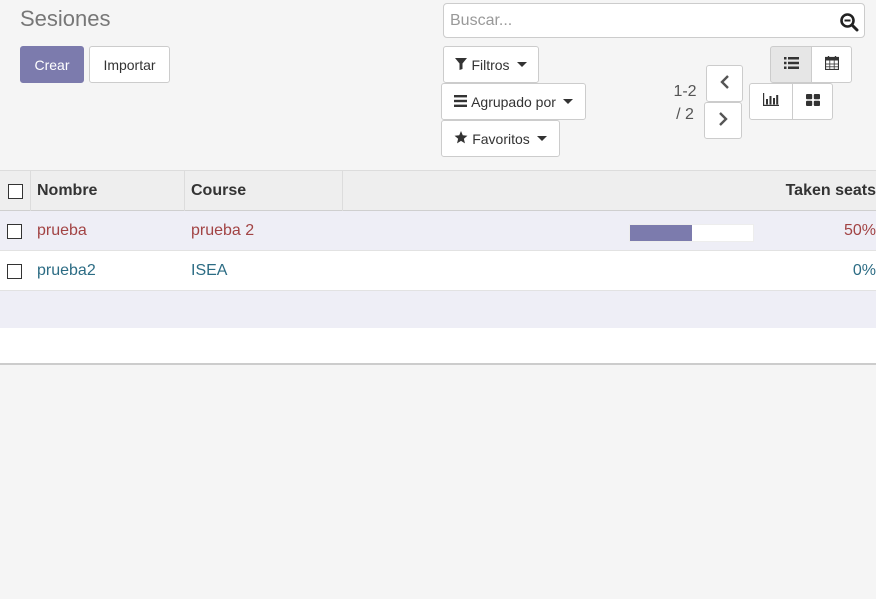 This screenshot has height=599, width=876. I want to click on bar-chart-icon, so click(771, 101).